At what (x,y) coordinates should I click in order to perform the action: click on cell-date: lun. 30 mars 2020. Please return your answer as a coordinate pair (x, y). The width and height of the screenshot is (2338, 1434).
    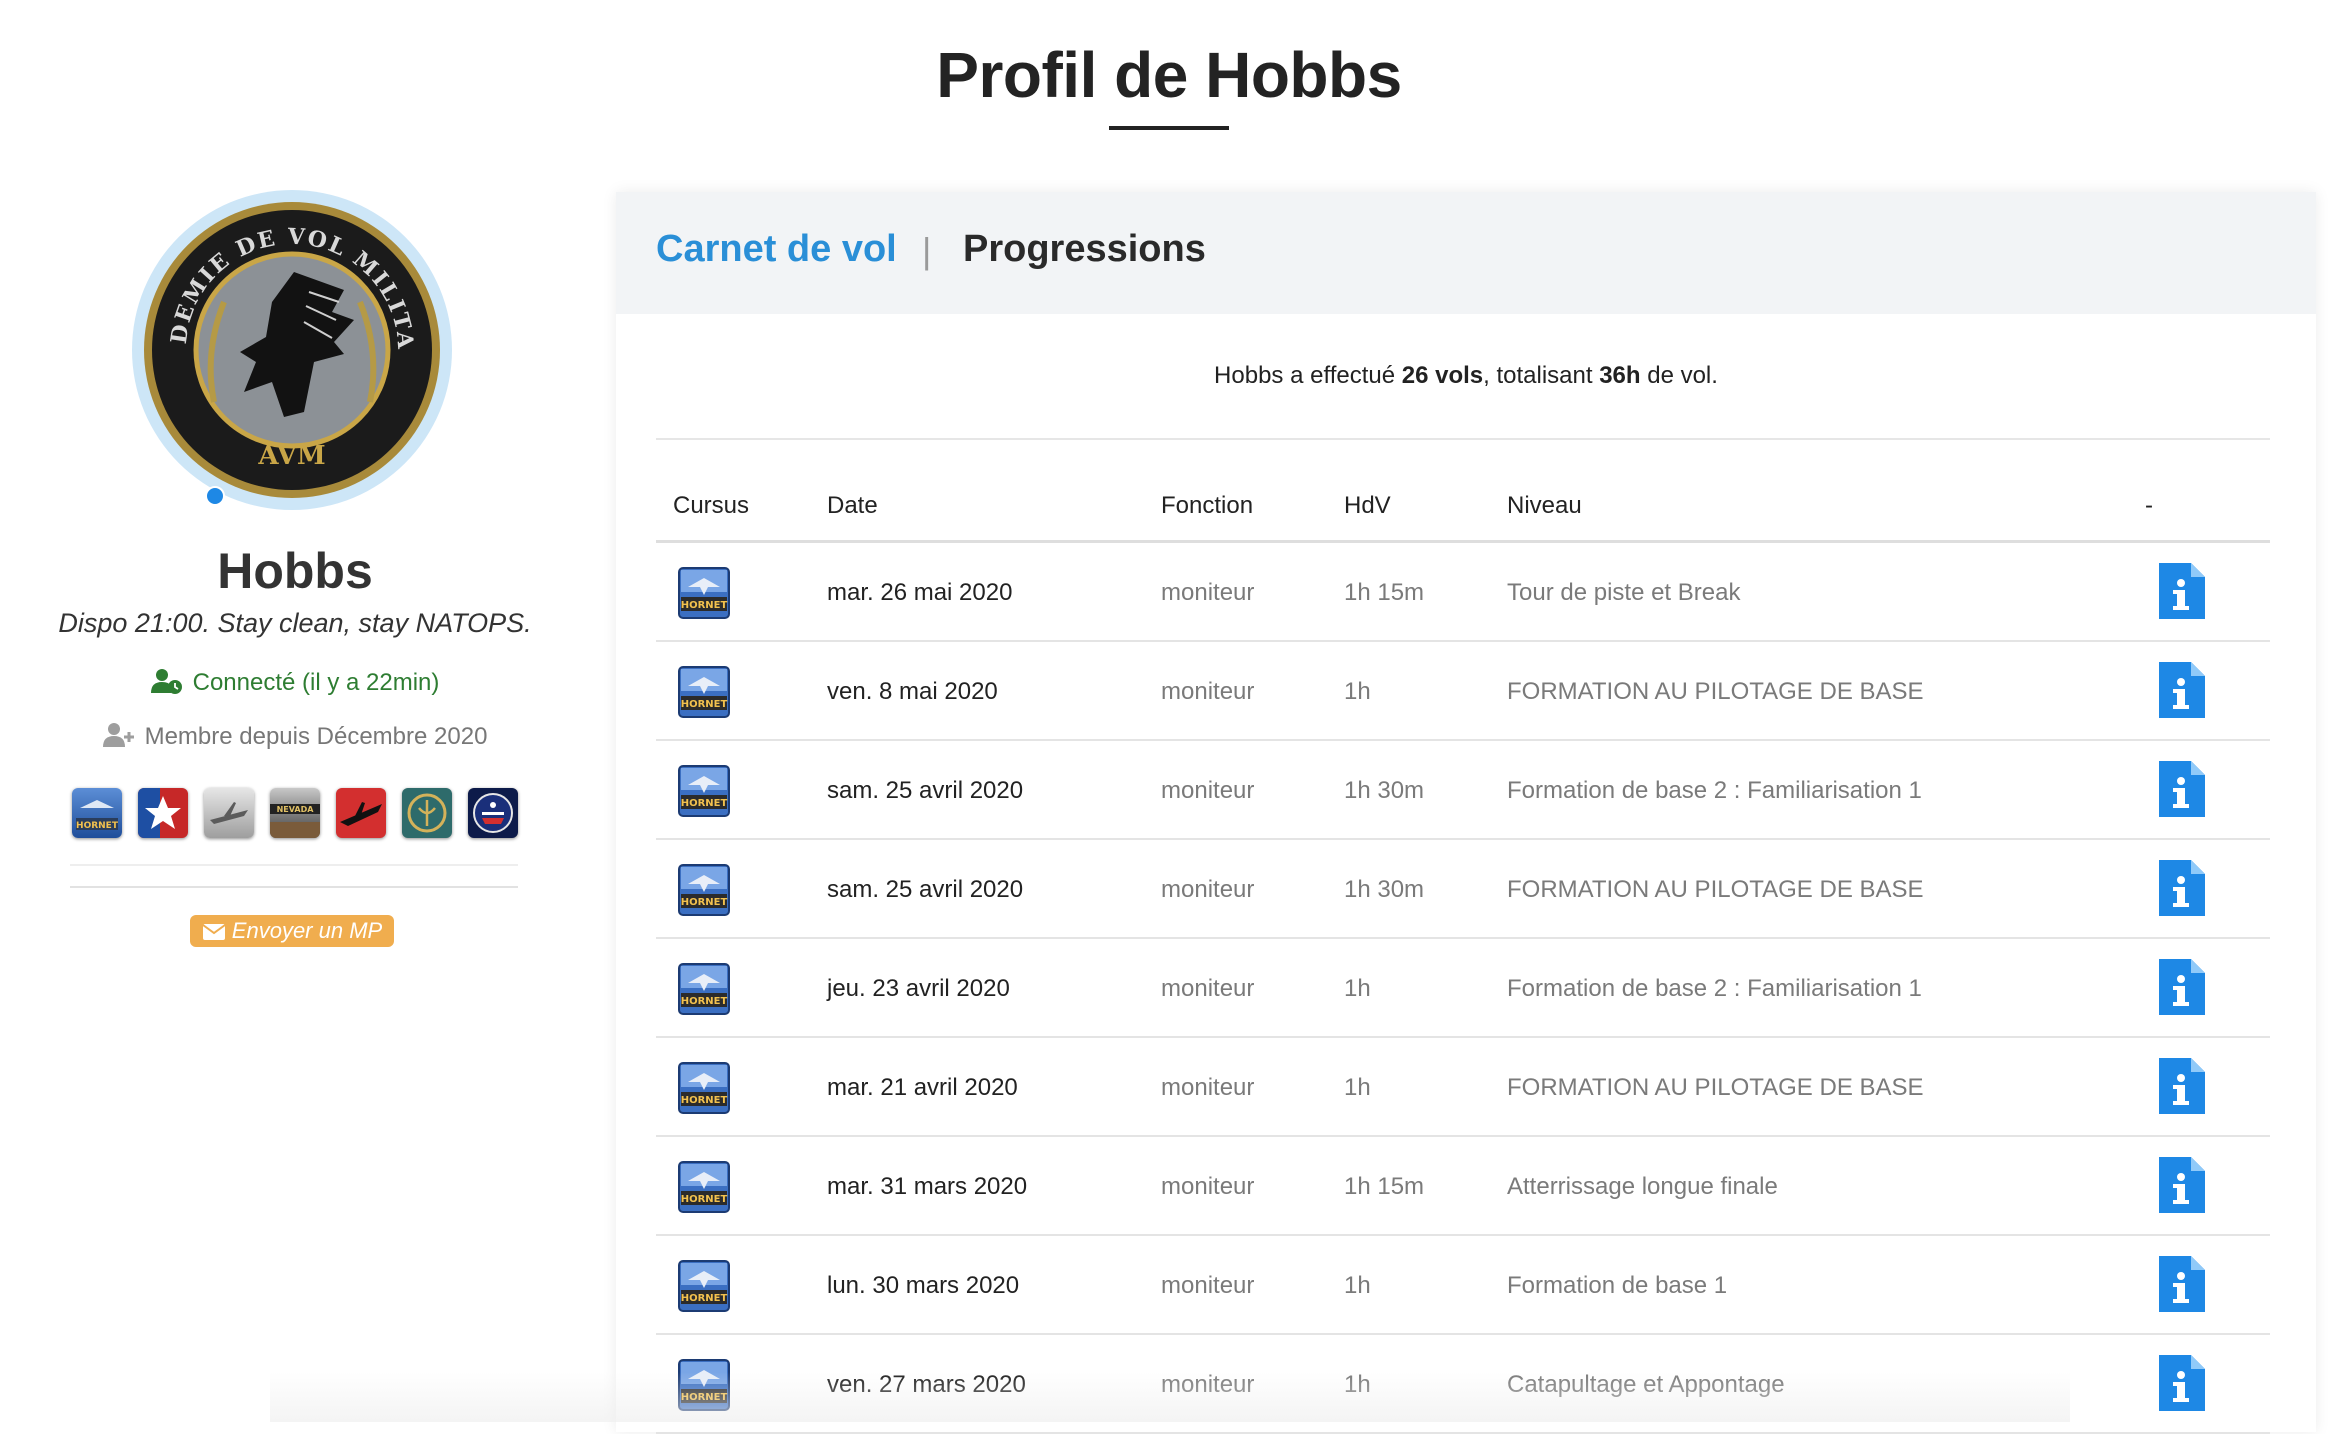
    Looking at the image, I should click on (923, 1285).